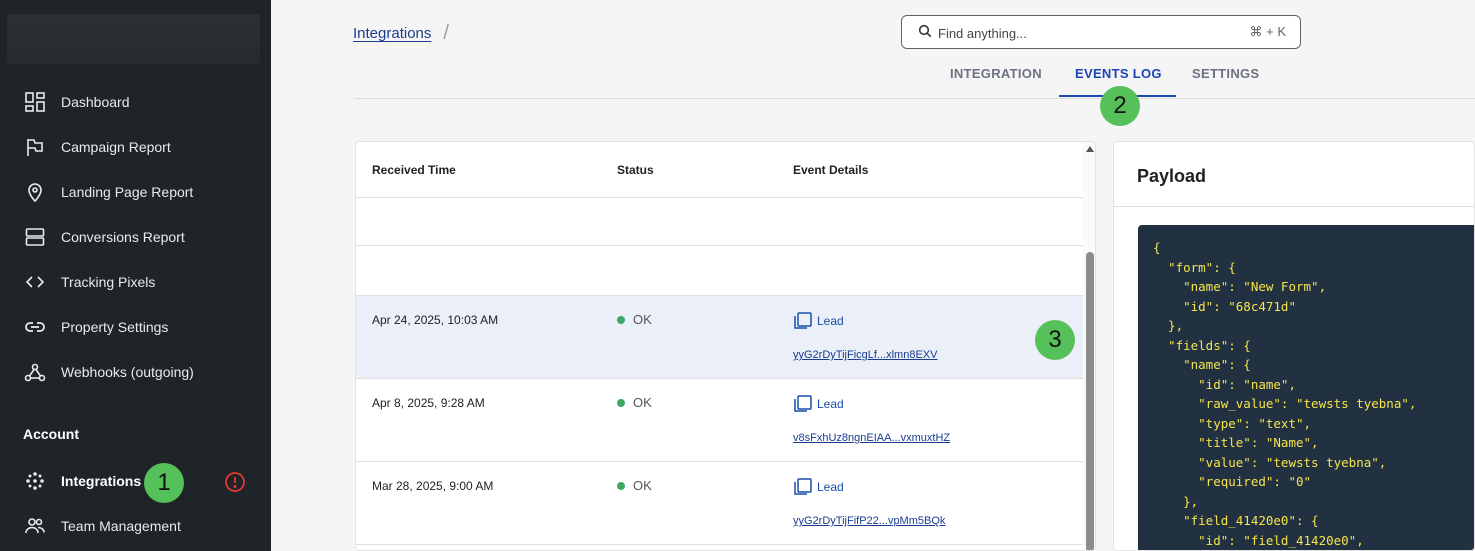  I want to click on sidebar-item-tracking-pixels: Tracking Pixels, so click(135, 282).